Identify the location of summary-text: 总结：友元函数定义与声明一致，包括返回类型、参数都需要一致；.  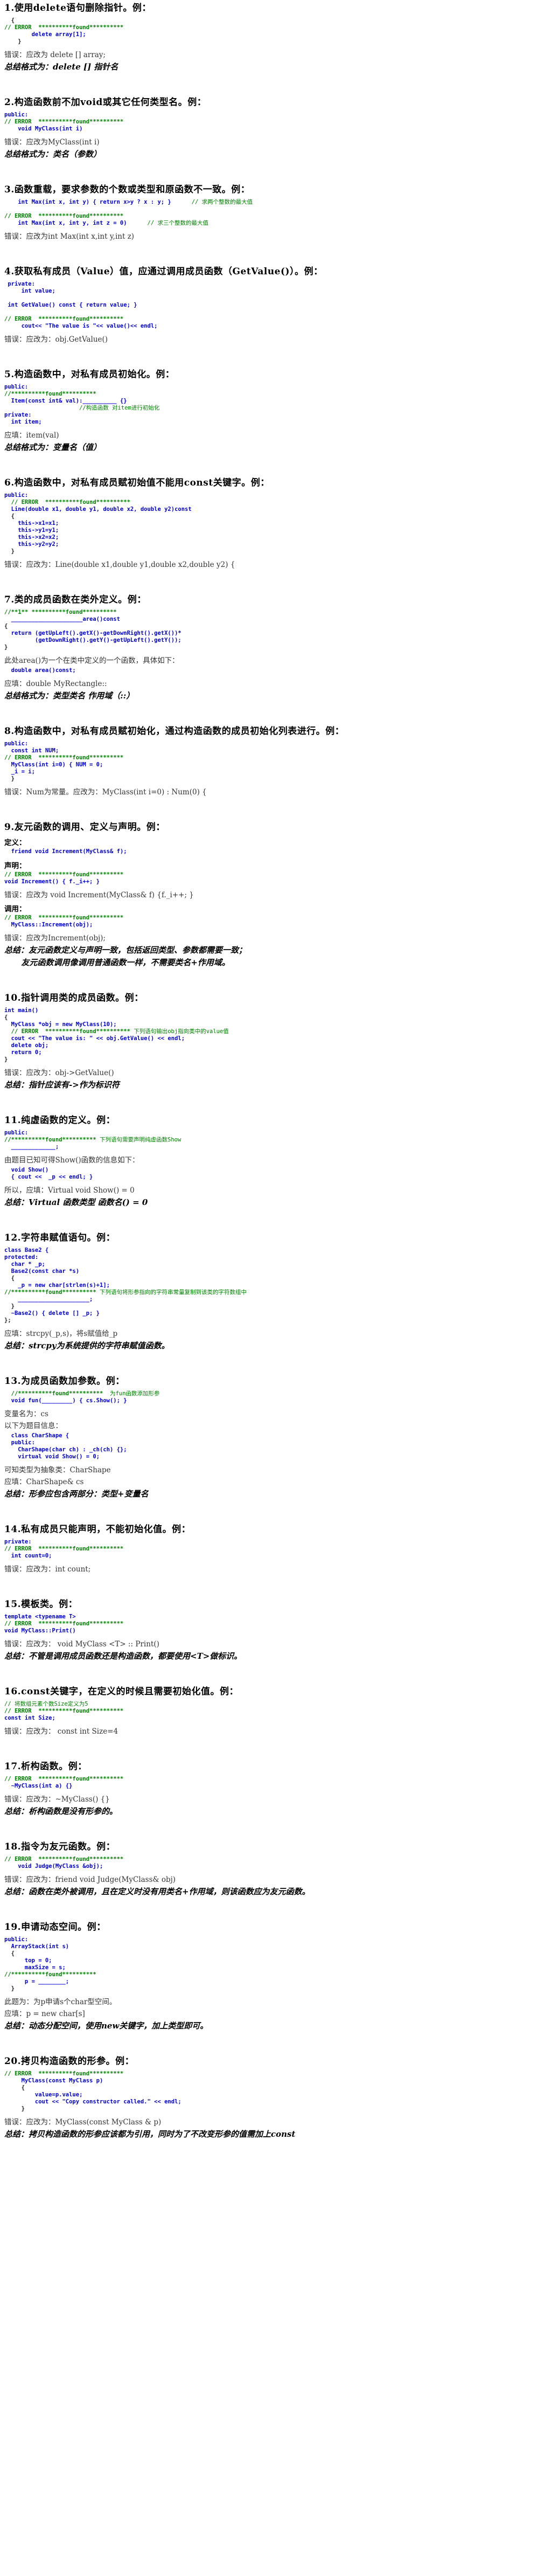
(125, 950).